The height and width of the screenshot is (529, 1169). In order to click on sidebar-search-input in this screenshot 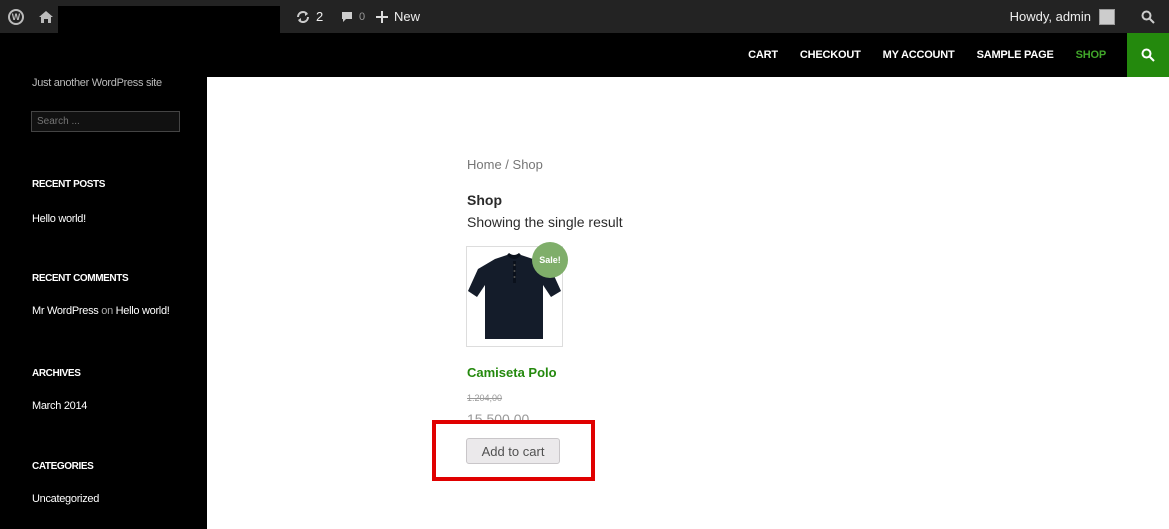, I will do `click(105, 121)`.